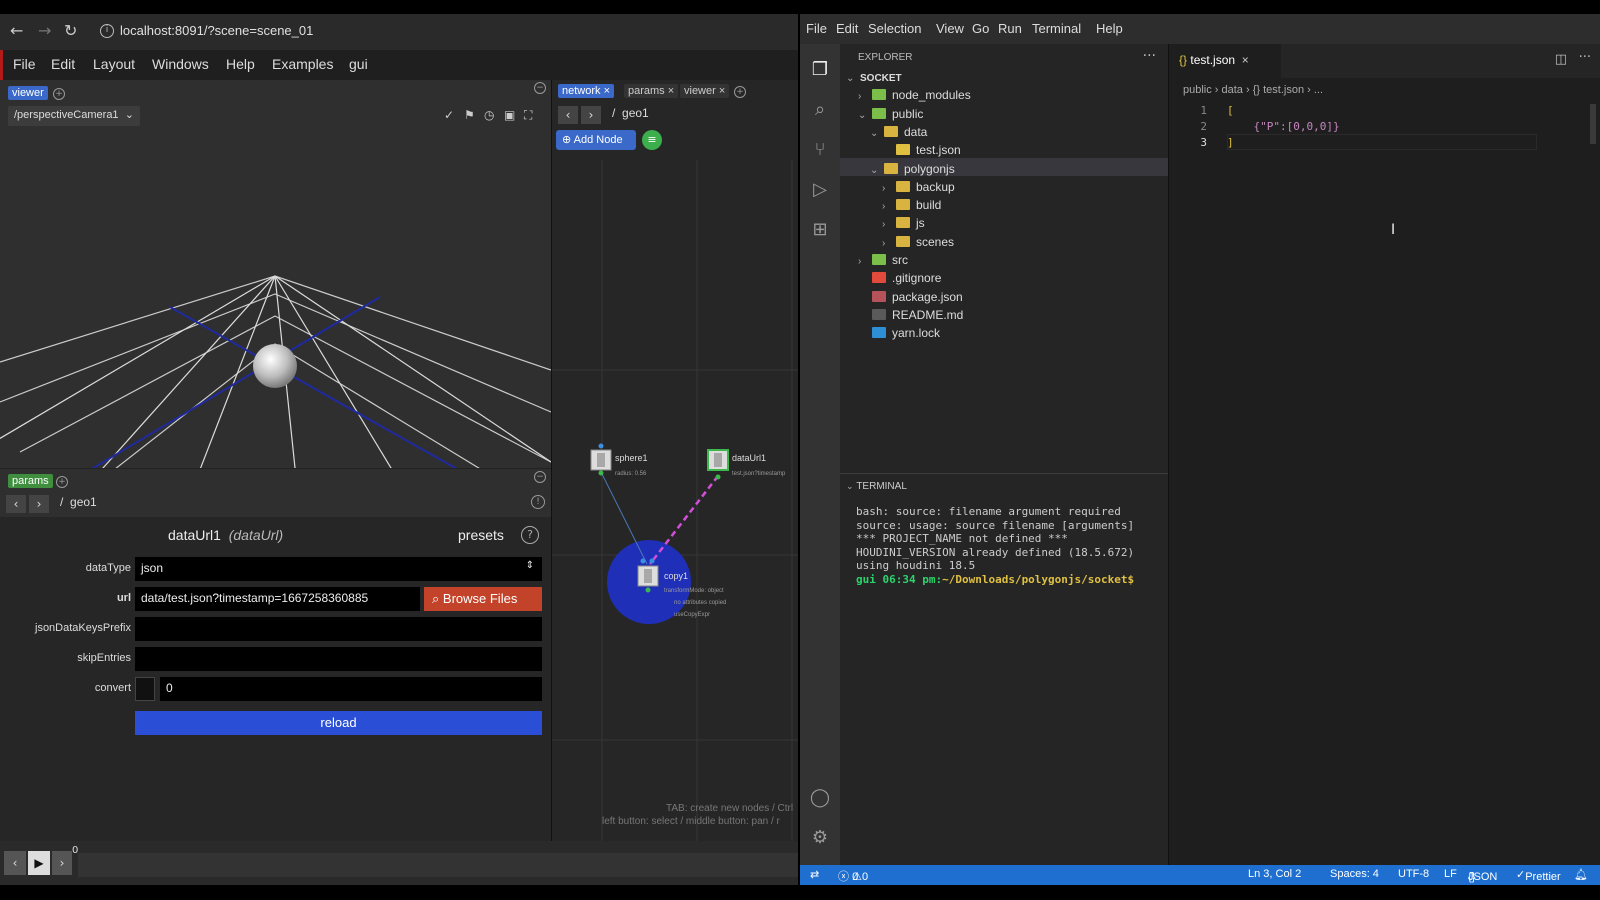 This screenshot has height=900, width=1600. What do you see at coordinates (70, 30) in the screenshot?
I see `reload-icon: ↻` at bounding box center [70, 30].